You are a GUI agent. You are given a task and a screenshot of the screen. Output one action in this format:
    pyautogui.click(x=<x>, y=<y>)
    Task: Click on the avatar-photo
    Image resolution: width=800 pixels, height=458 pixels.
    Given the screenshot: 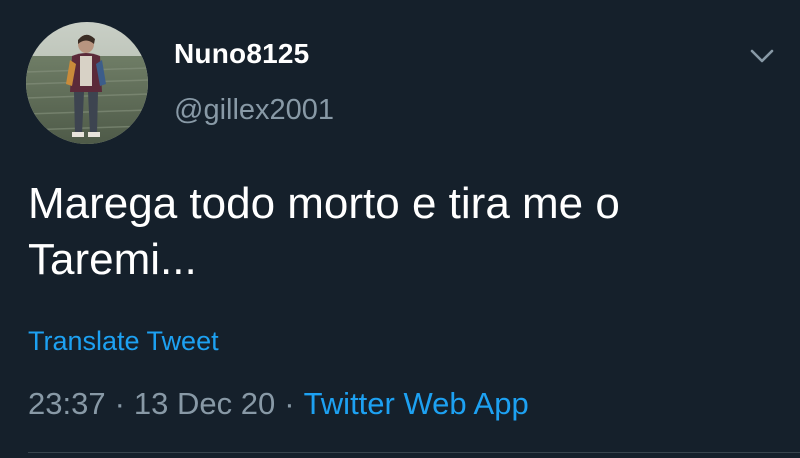 What is the action you would take?
    pyautogui.click(x=87, y=83)
    